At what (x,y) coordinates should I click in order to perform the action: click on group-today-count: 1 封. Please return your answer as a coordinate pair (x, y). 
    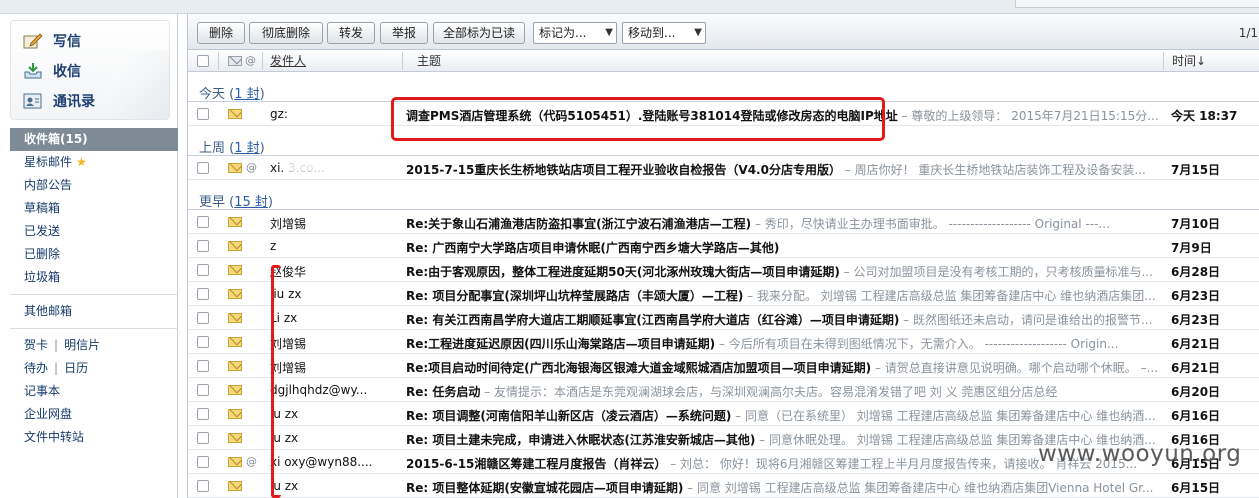
    Looking at the image, I should click on (246, 94).